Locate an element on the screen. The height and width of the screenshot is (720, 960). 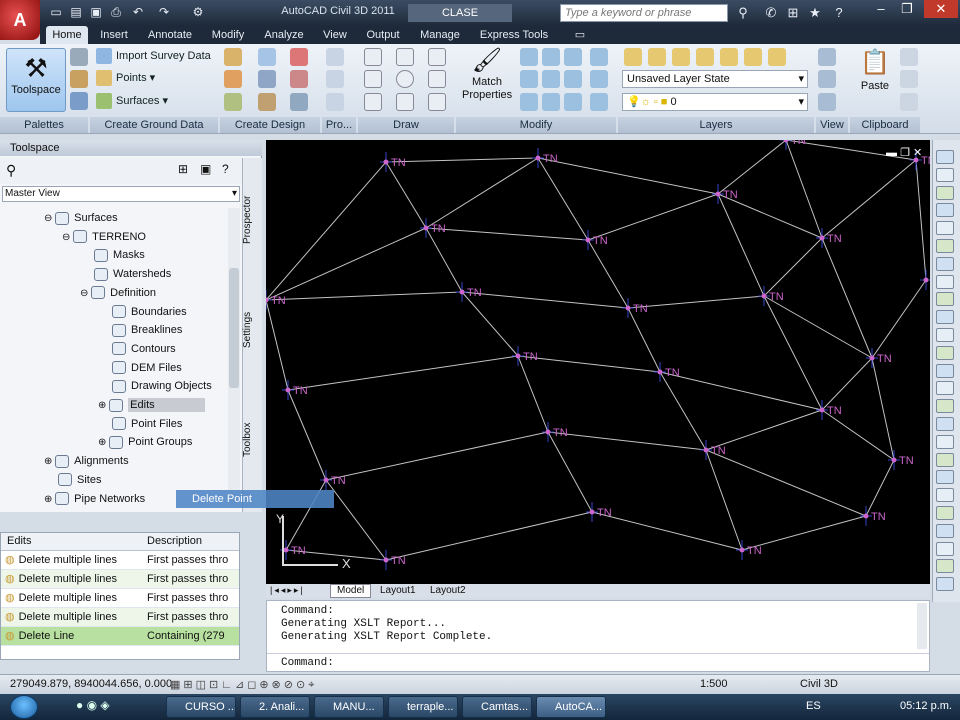
points-button: Points ▾ is located at coordinates (125, 78).